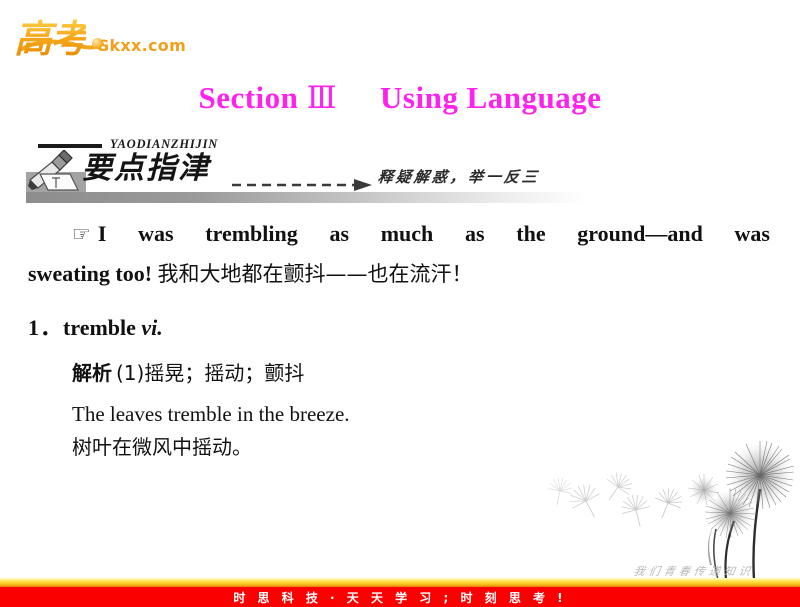  What do you see at coordinates (694, 571) in the screenshot?
I see `artwork-calligraphy-text: 我们青春传递知识` at bounding box center [694, 571].